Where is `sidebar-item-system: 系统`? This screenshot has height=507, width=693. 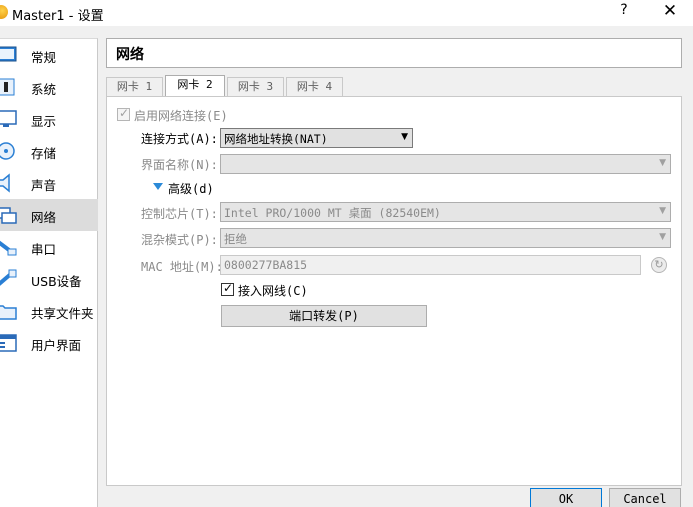
sidebar-item-system: 系统 is located at coordinates (49, 87).